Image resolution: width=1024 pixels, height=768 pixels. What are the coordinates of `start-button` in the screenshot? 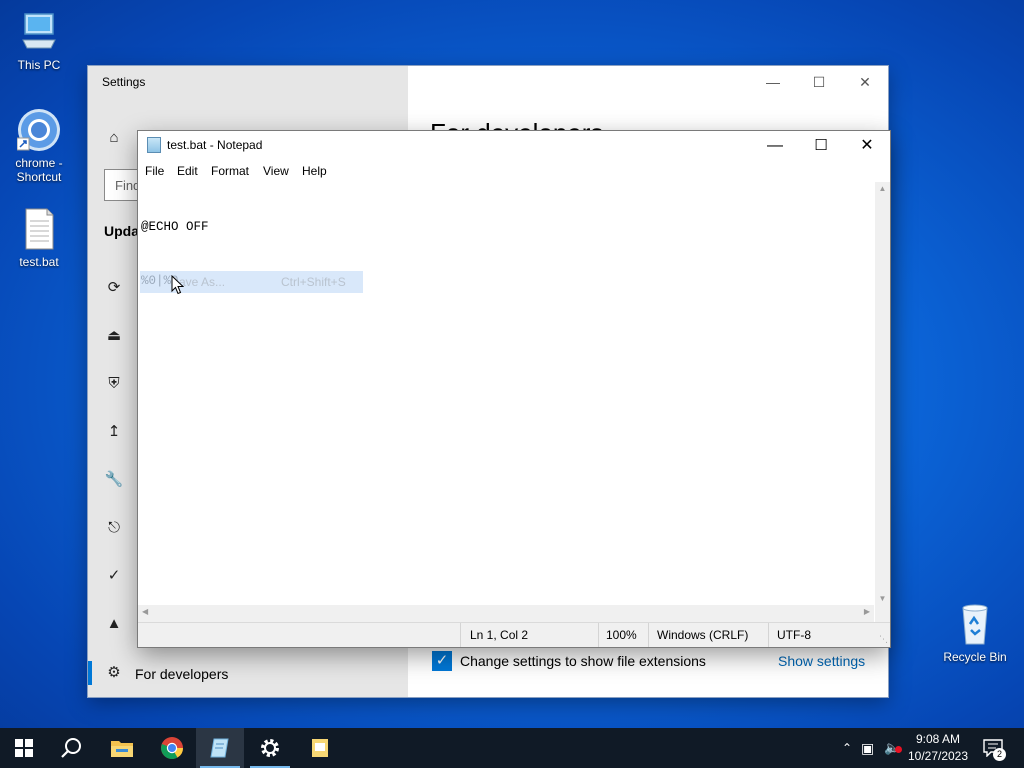 It's located at (24, 748).